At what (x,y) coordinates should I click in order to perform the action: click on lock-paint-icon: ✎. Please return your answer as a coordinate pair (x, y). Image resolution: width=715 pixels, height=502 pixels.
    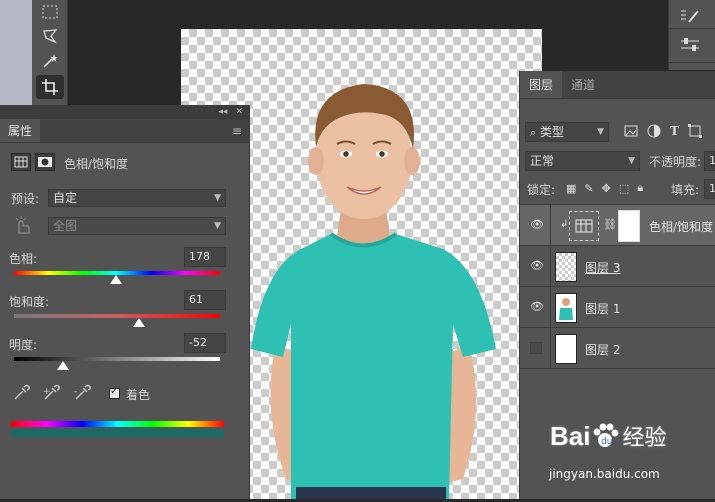
    Looking at the image, I should click on (588, 188).